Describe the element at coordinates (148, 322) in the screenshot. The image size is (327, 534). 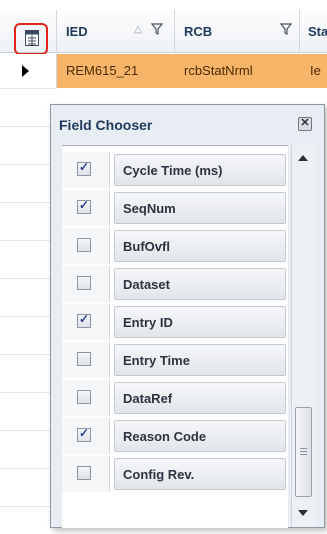
I see `field-label: Entry ID` at that location.